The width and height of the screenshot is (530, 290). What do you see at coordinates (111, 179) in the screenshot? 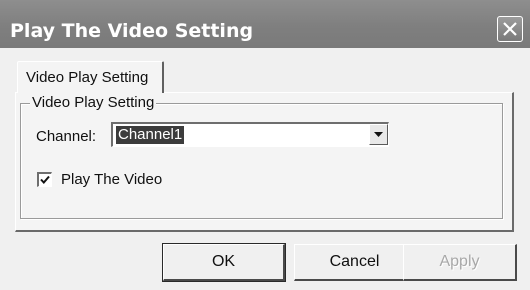
I see `play-the-video-label: Play The Video` at bounding box center [111, 179].